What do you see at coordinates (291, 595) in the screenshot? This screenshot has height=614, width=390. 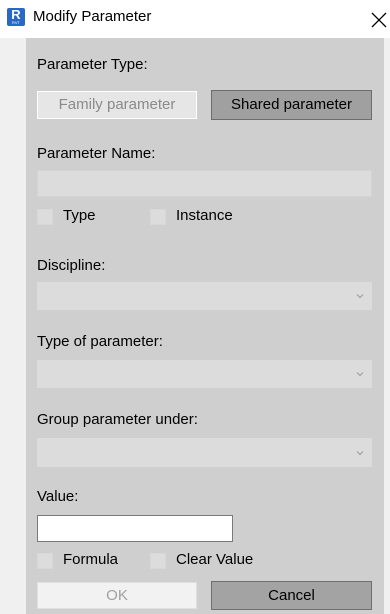 I see `cancel-button: Cancel` at bounding box center [291, 595].